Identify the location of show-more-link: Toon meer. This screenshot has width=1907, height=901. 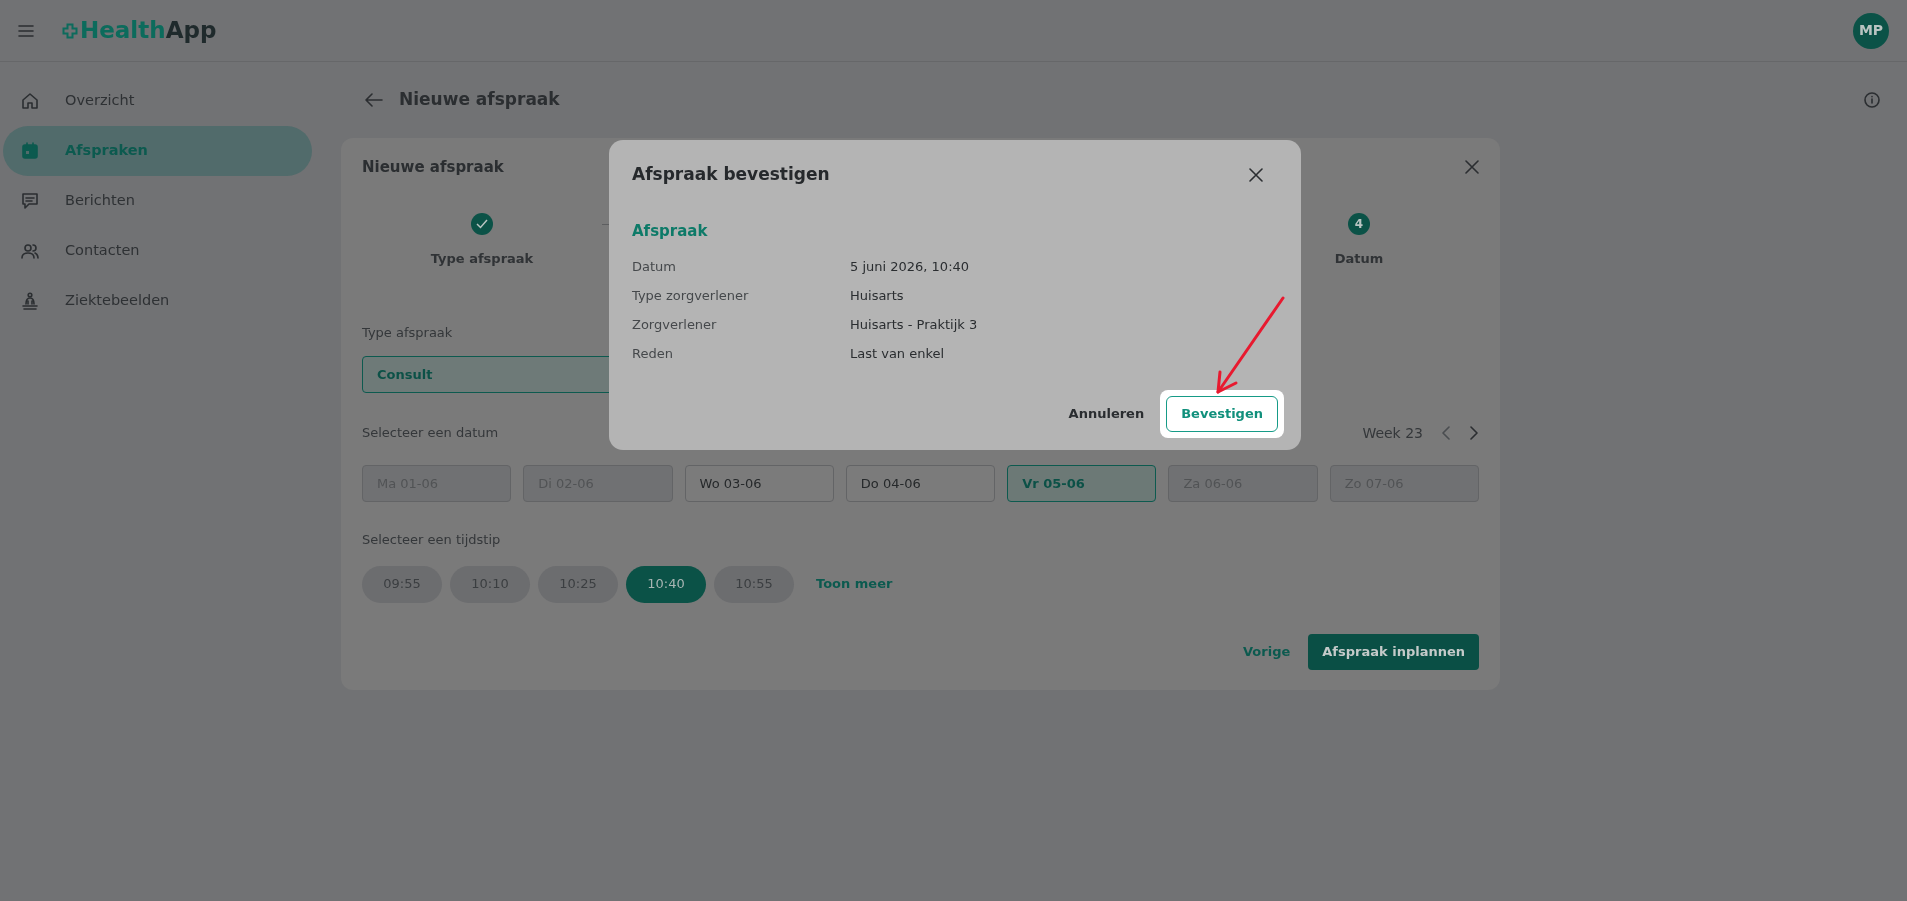
(854, 584).